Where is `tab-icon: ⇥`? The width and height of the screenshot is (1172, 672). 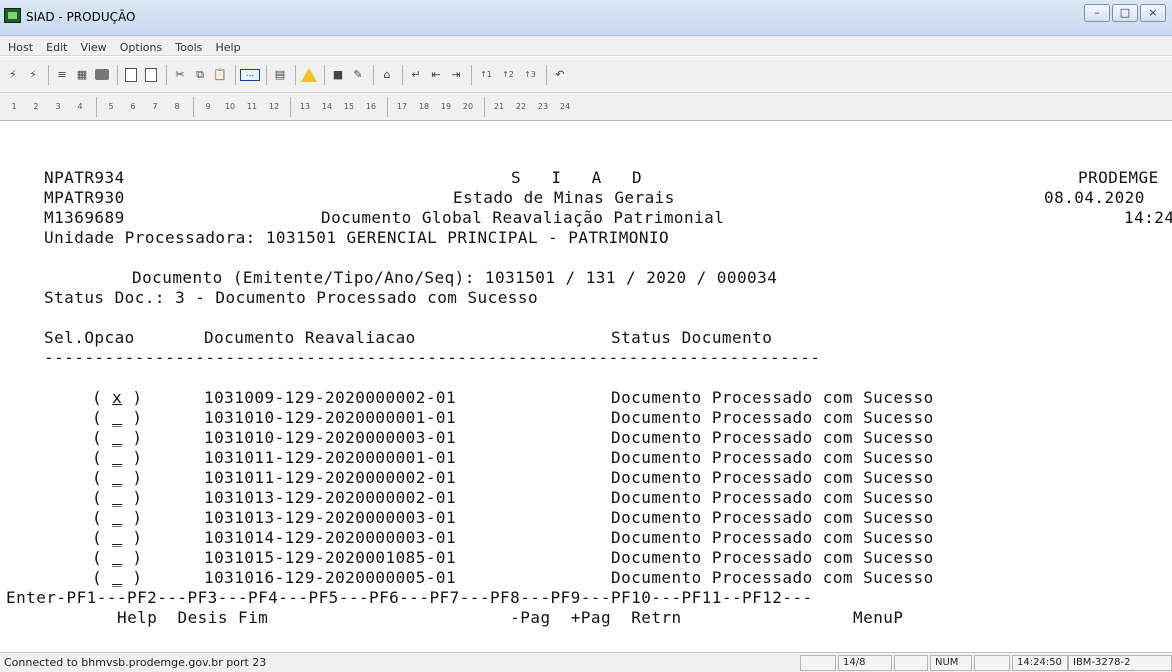
tab-icon: ⇥ is located at coordinates (456, 75).